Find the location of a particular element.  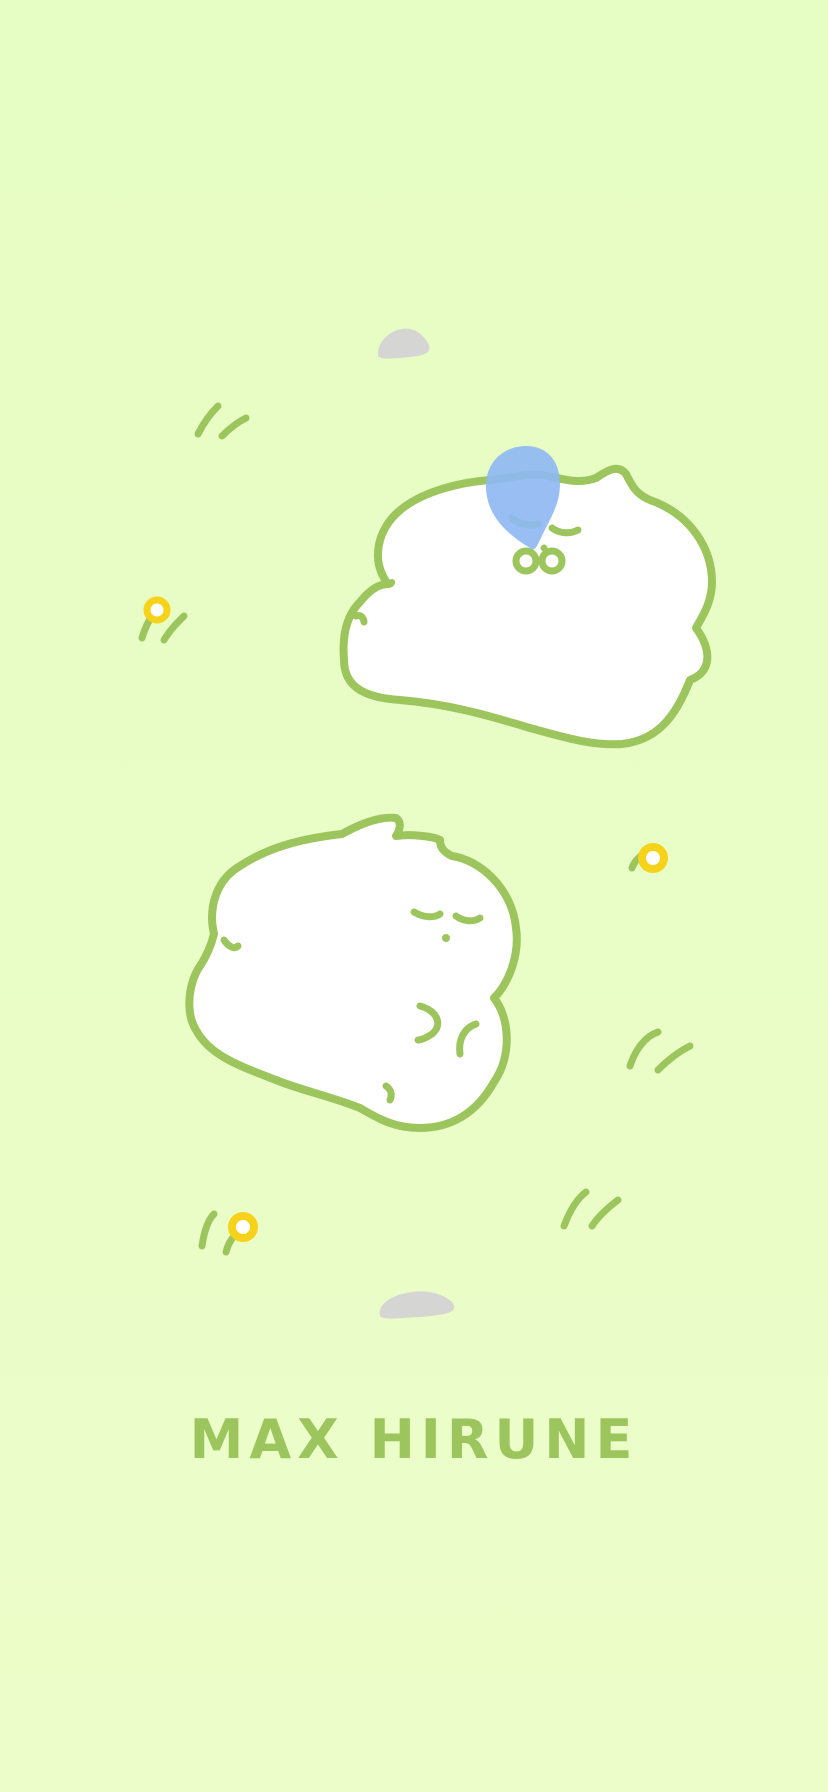

stone-icon-bottom is located at coordinates (417, 1305).